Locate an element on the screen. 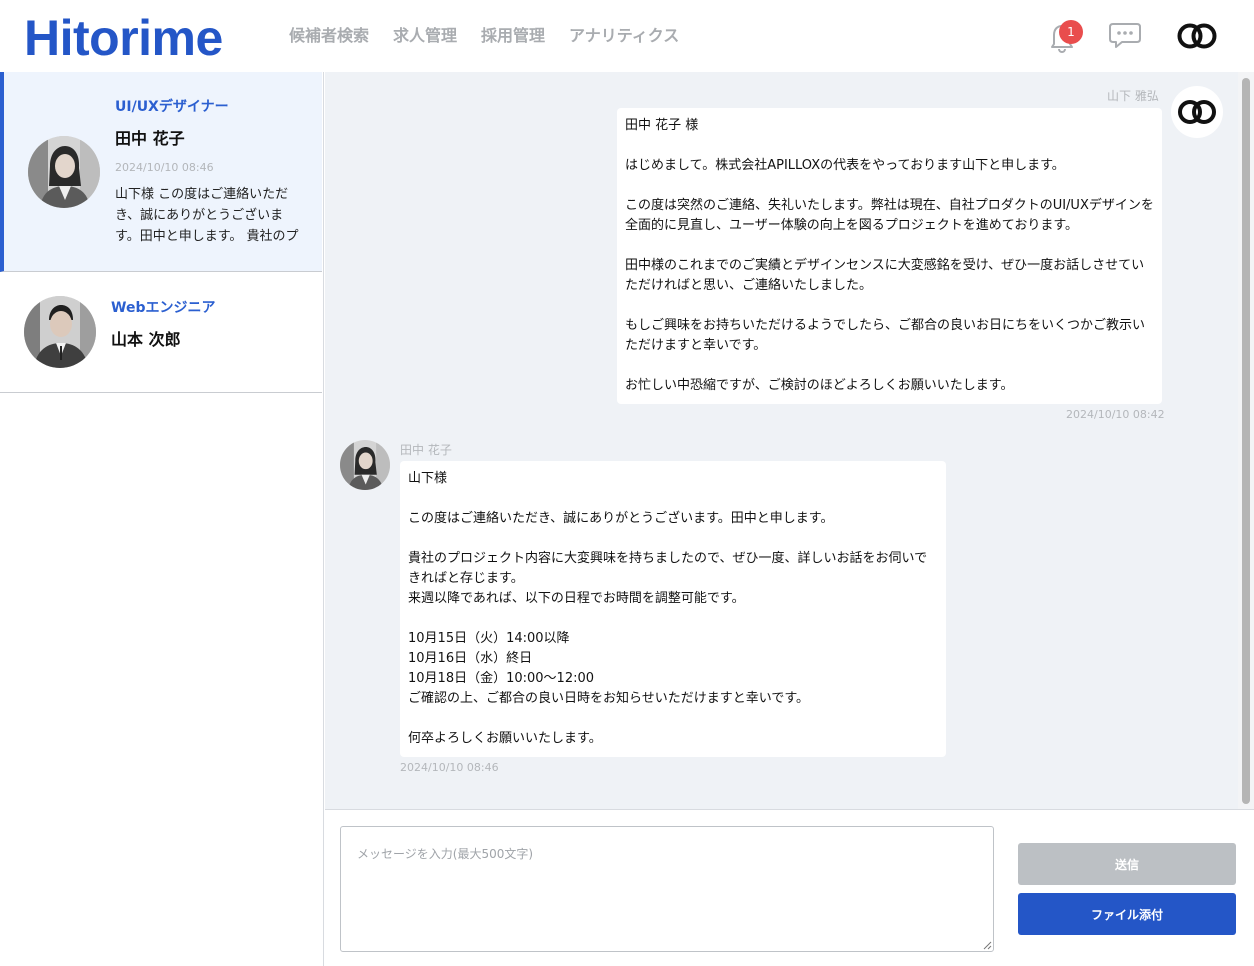 The height and width of the screenshot is (966, 1254). app-header: Hitorime 候補者検索 求人管理 採用管理 アナリティクス 1 is located at coordinates (627, 36).